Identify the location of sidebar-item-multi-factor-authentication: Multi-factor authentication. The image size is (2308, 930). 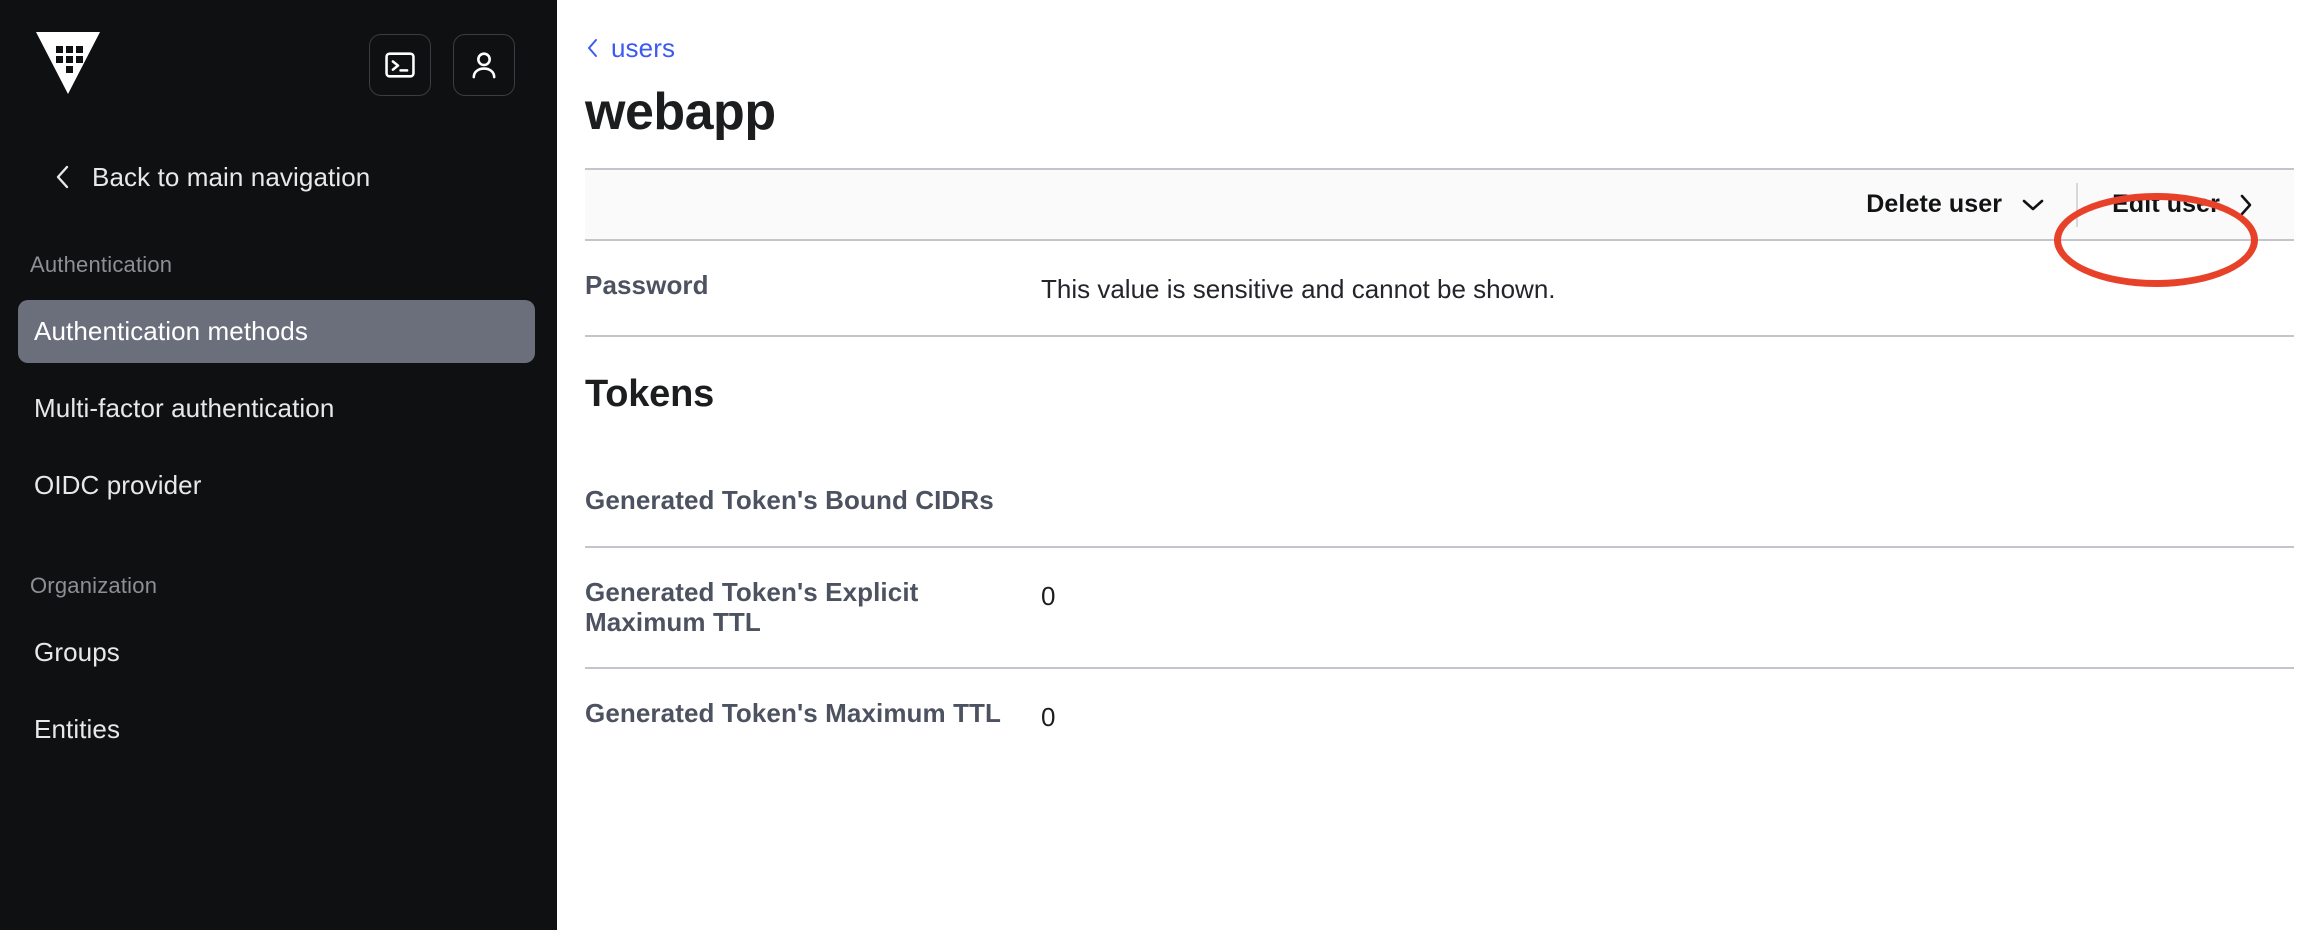
(276, 408).